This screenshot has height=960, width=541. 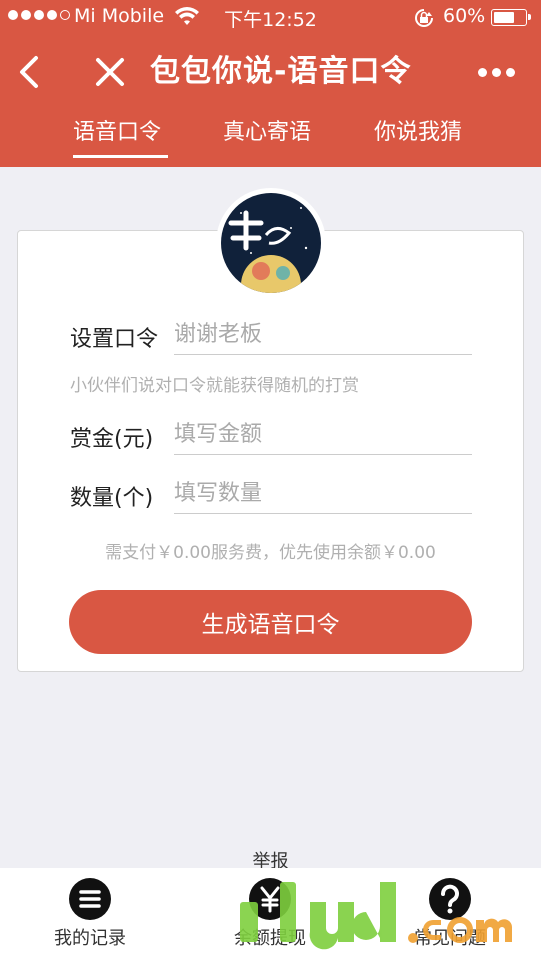 I want to click on nav-faq-label: 常见问题, so click(x=450, y=938).